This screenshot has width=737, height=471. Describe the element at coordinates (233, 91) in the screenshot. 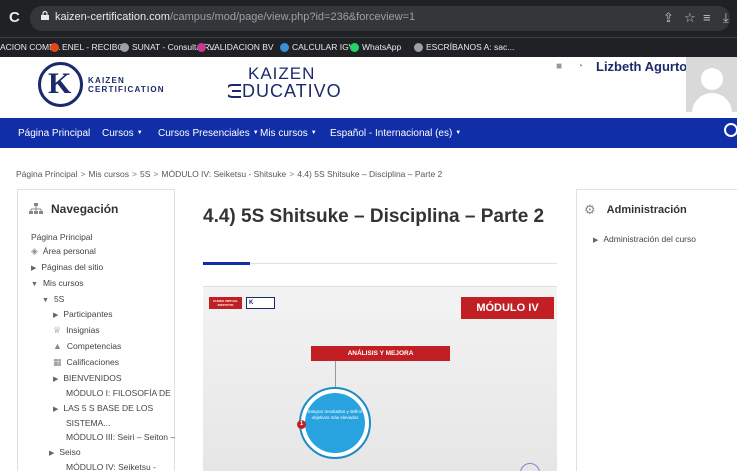

I see `e-shape-icon` at that location.